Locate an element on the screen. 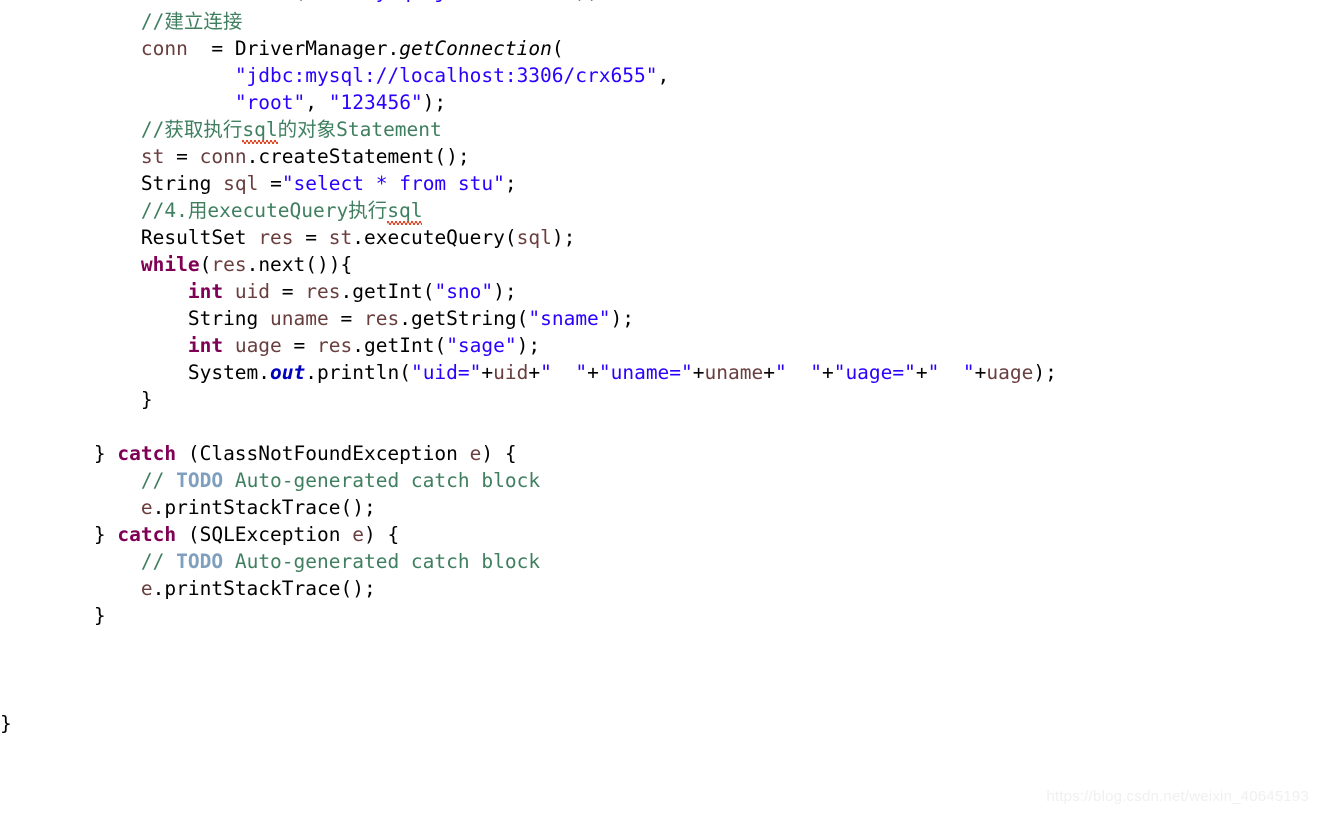  code-token-local: sql is located at coordinates (534, 237).